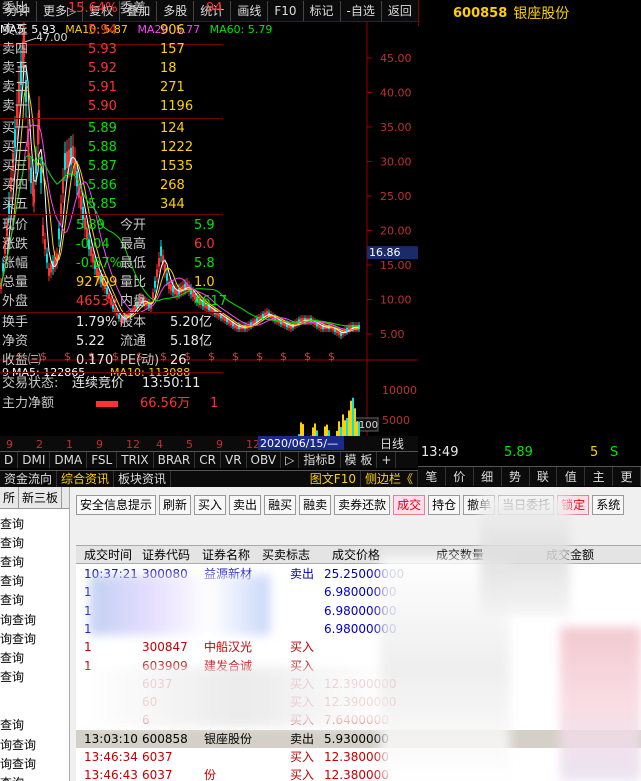 This screenshot has width=641, height=781. What do you see at coordinates (143, 479) in the screenshot?
I see `info-tab-2: 板块资讯` at bounding box center [143, 479].